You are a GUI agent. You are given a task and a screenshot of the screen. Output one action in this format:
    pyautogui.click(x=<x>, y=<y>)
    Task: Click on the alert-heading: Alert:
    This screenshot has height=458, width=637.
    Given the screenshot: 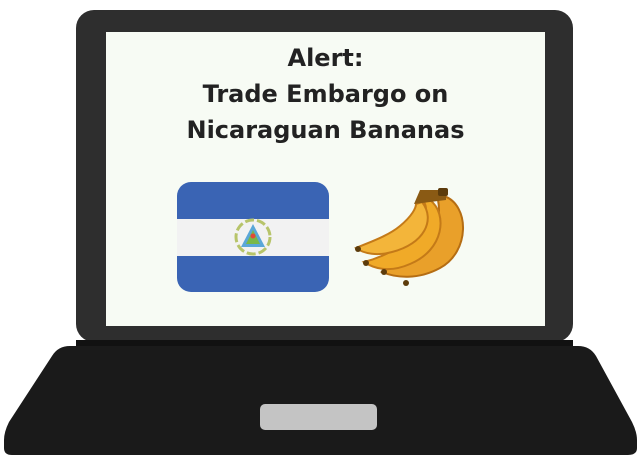 What is the action you would take?
    pyautogui.click(x=325, y=58)
    